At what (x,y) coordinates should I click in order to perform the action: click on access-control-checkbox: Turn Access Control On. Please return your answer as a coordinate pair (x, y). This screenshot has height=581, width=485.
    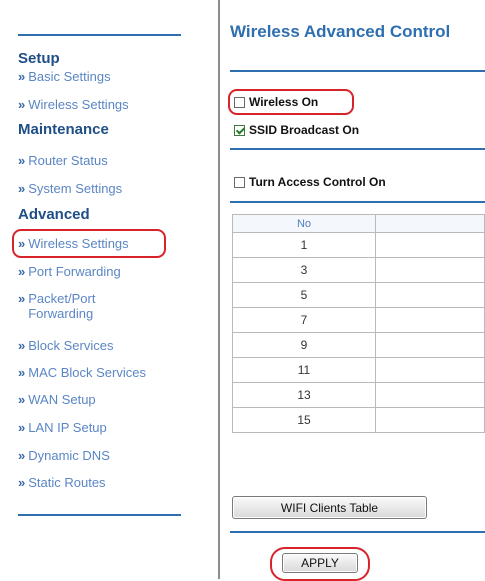
    Looking at the image, I should click on (310, 182).